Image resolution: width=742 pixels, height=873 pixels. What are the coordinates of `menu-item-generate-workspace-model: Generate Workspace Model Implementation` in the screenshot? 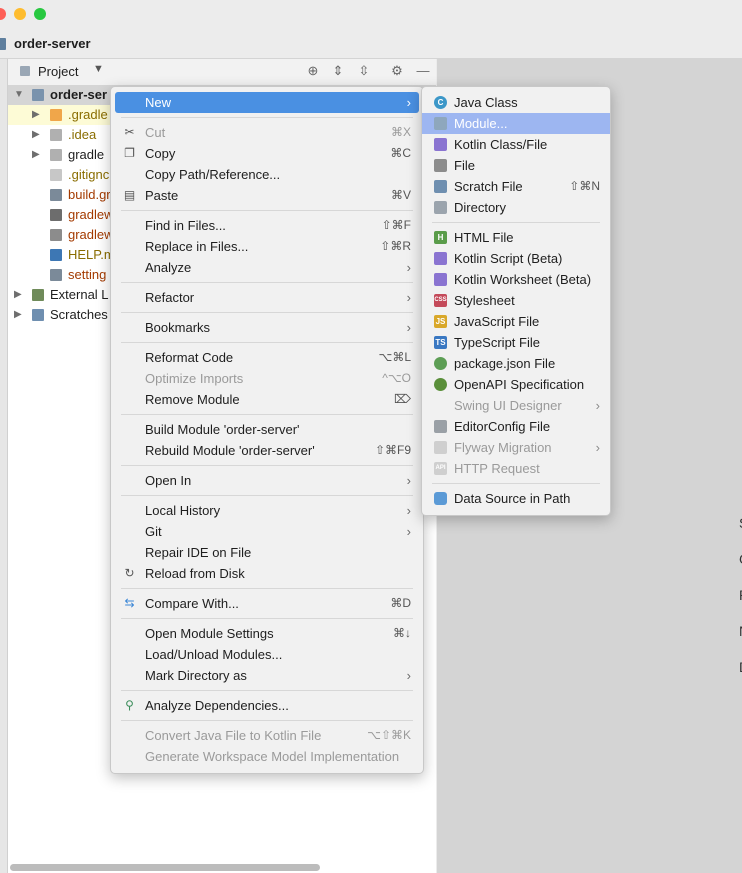 It's located at (267, 756).